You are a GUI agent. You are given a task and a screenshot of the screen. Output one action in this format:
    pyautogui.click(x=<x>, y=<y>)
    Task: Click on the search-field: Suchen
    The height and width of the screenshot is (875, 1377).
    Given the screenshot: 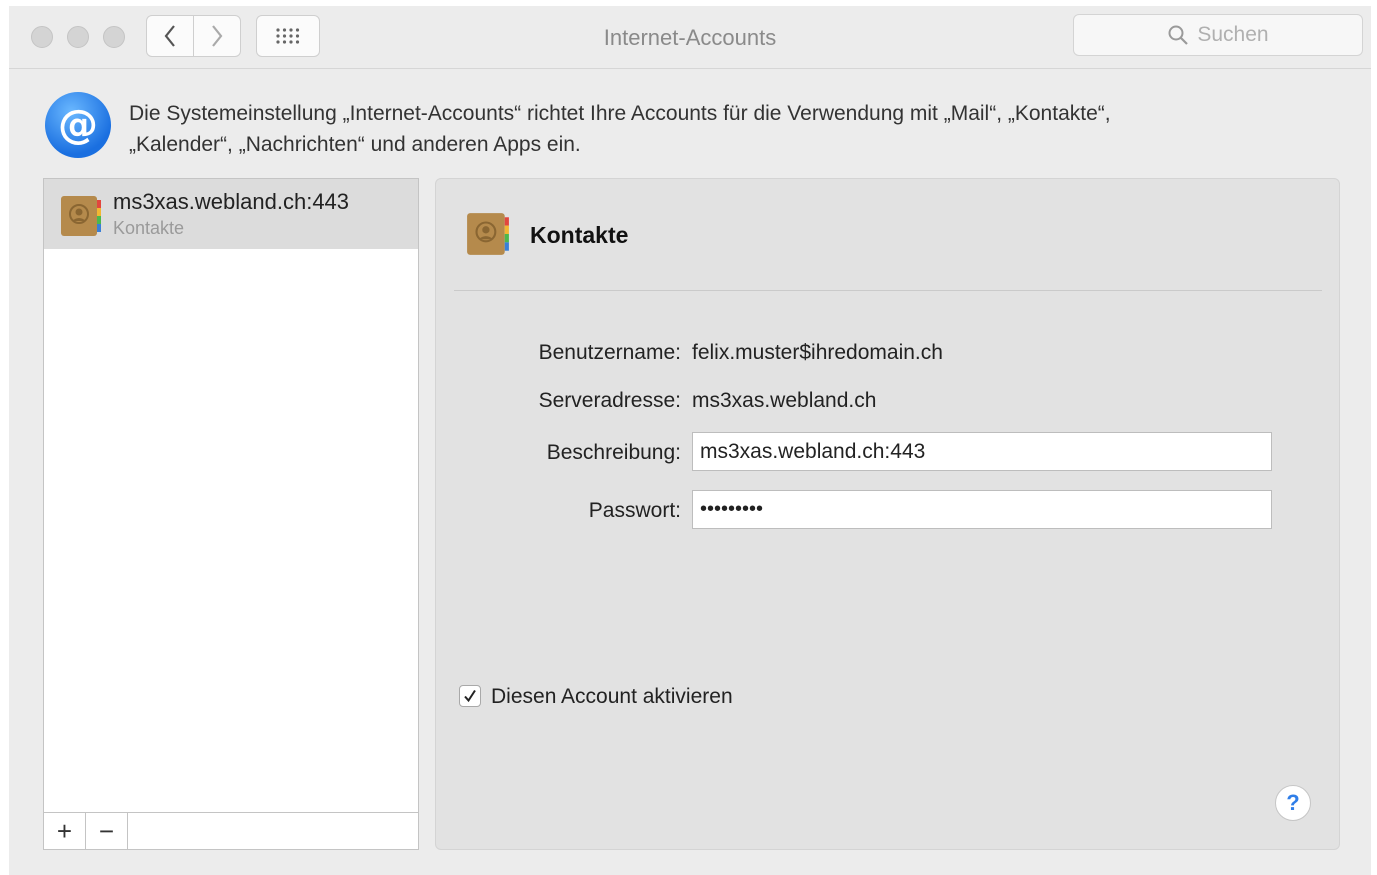 What is the action you would take?
    pyautogui.click(x=1218, y=35)
    